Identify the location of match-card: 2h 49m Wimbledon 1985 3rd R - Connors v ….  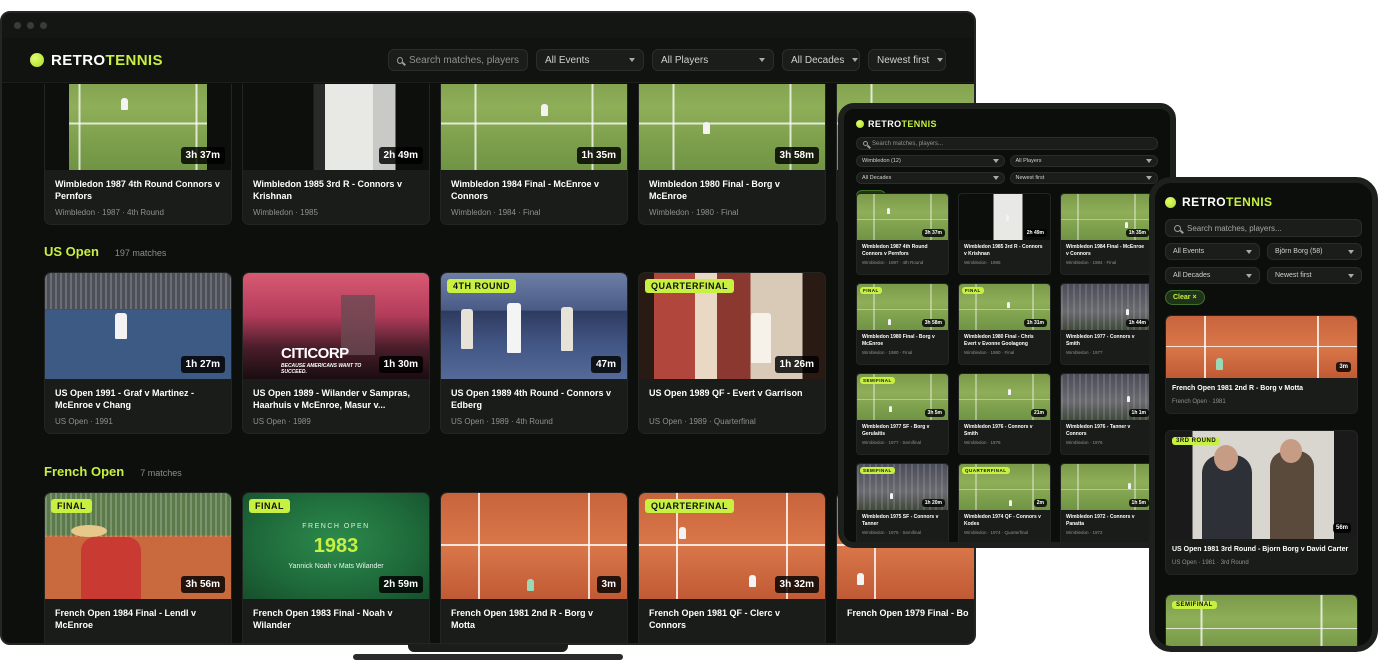
(336, 154).